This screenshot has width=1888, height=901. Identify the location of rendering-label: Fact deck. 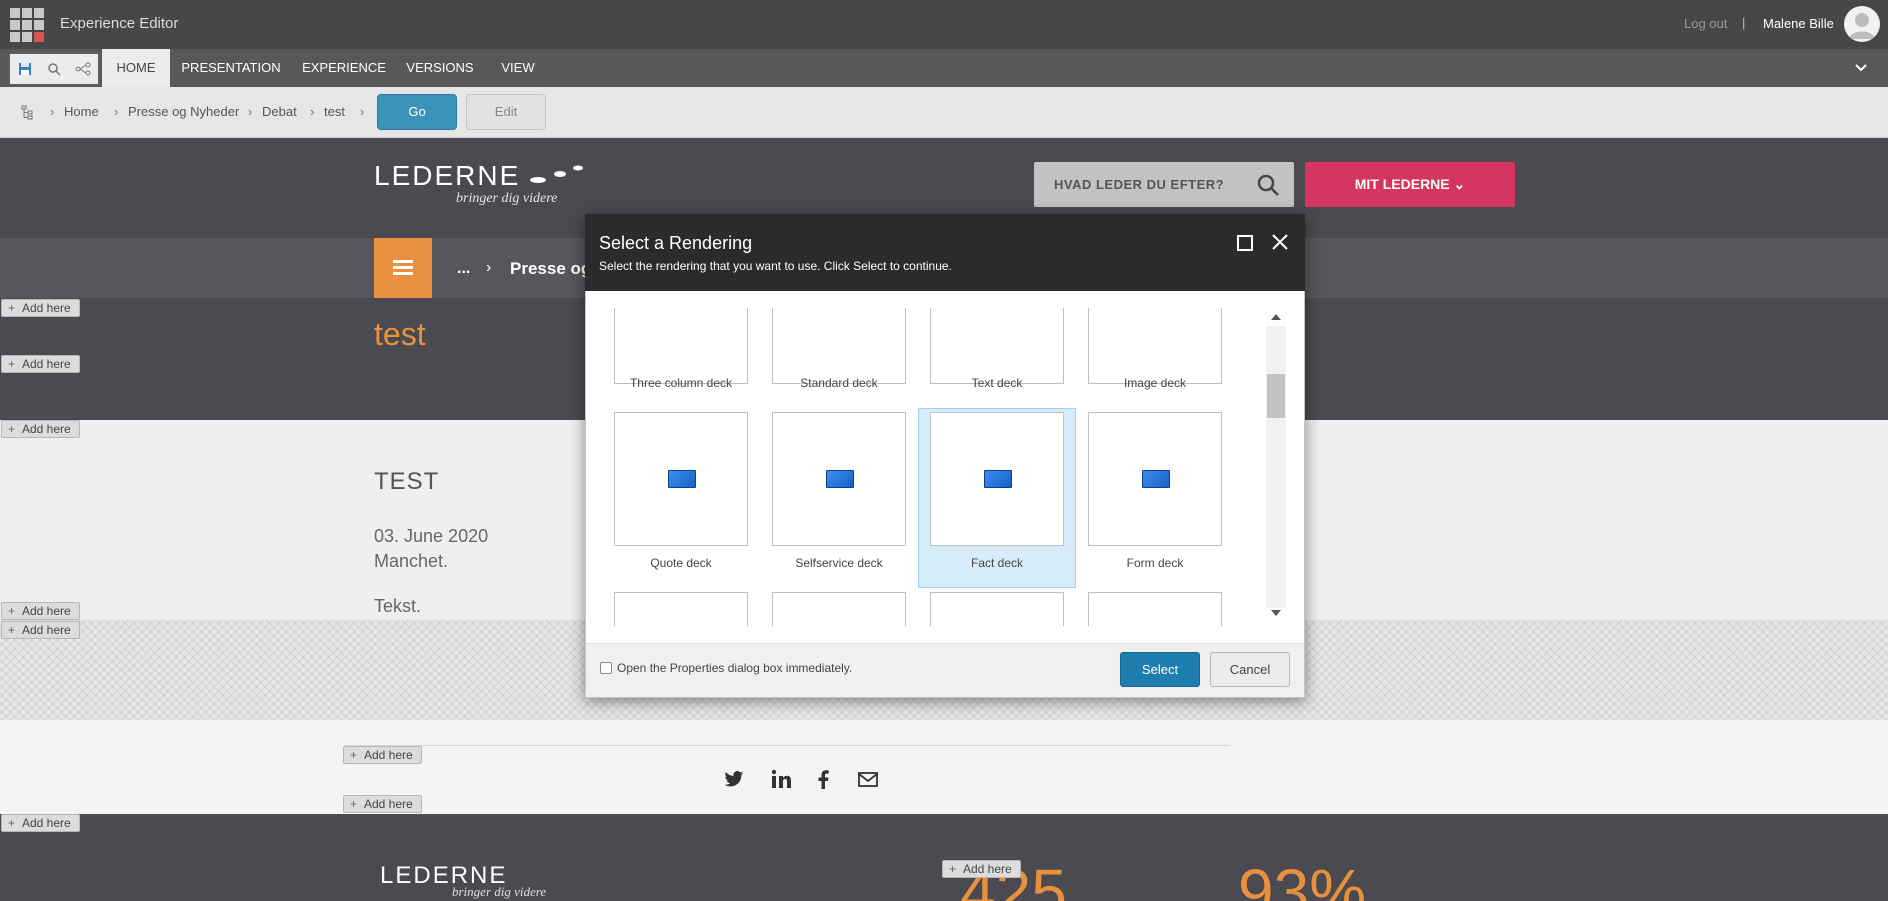
(997, 563).